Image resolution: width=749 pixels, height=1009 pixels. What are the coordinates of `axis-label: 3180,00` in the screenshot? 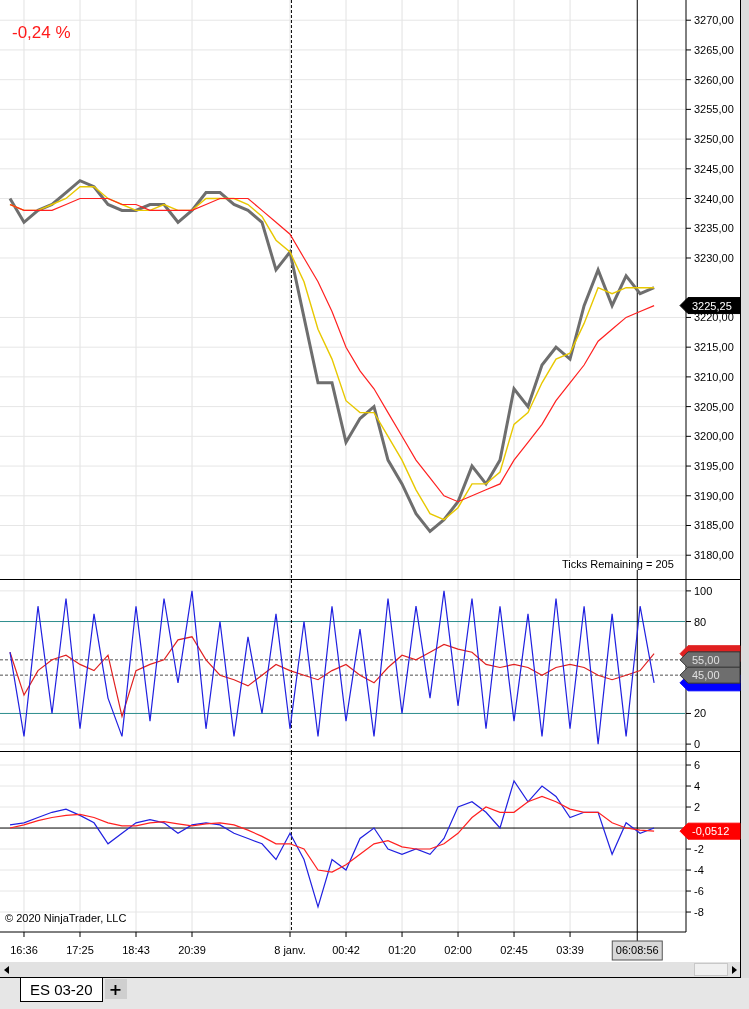 It's located at (714, 555).